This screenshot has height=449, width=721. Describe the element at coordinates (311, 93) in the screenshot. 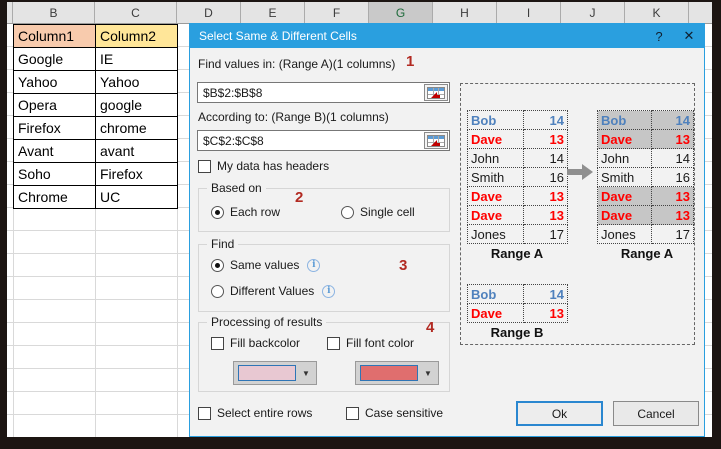

I see `range-a-value: $B$2:$B$8` at that location.